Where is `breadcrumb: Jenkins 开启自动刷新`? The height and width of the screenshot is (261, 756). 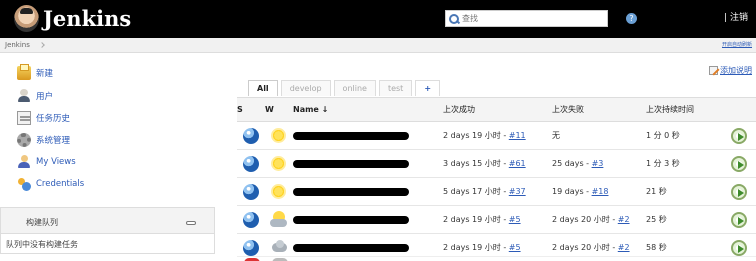 breadcrumb: Jenkins 开启自动刷新 is located at coordinates (378, 45).